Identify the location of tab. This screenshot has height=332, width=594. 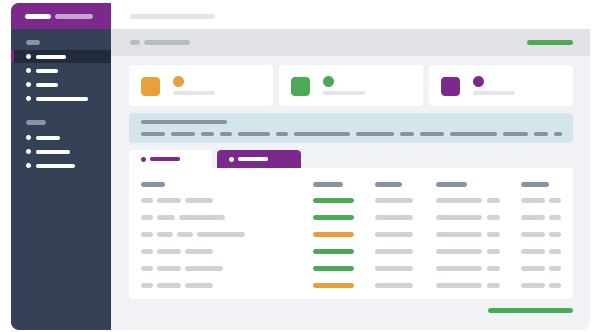
(170, 159).